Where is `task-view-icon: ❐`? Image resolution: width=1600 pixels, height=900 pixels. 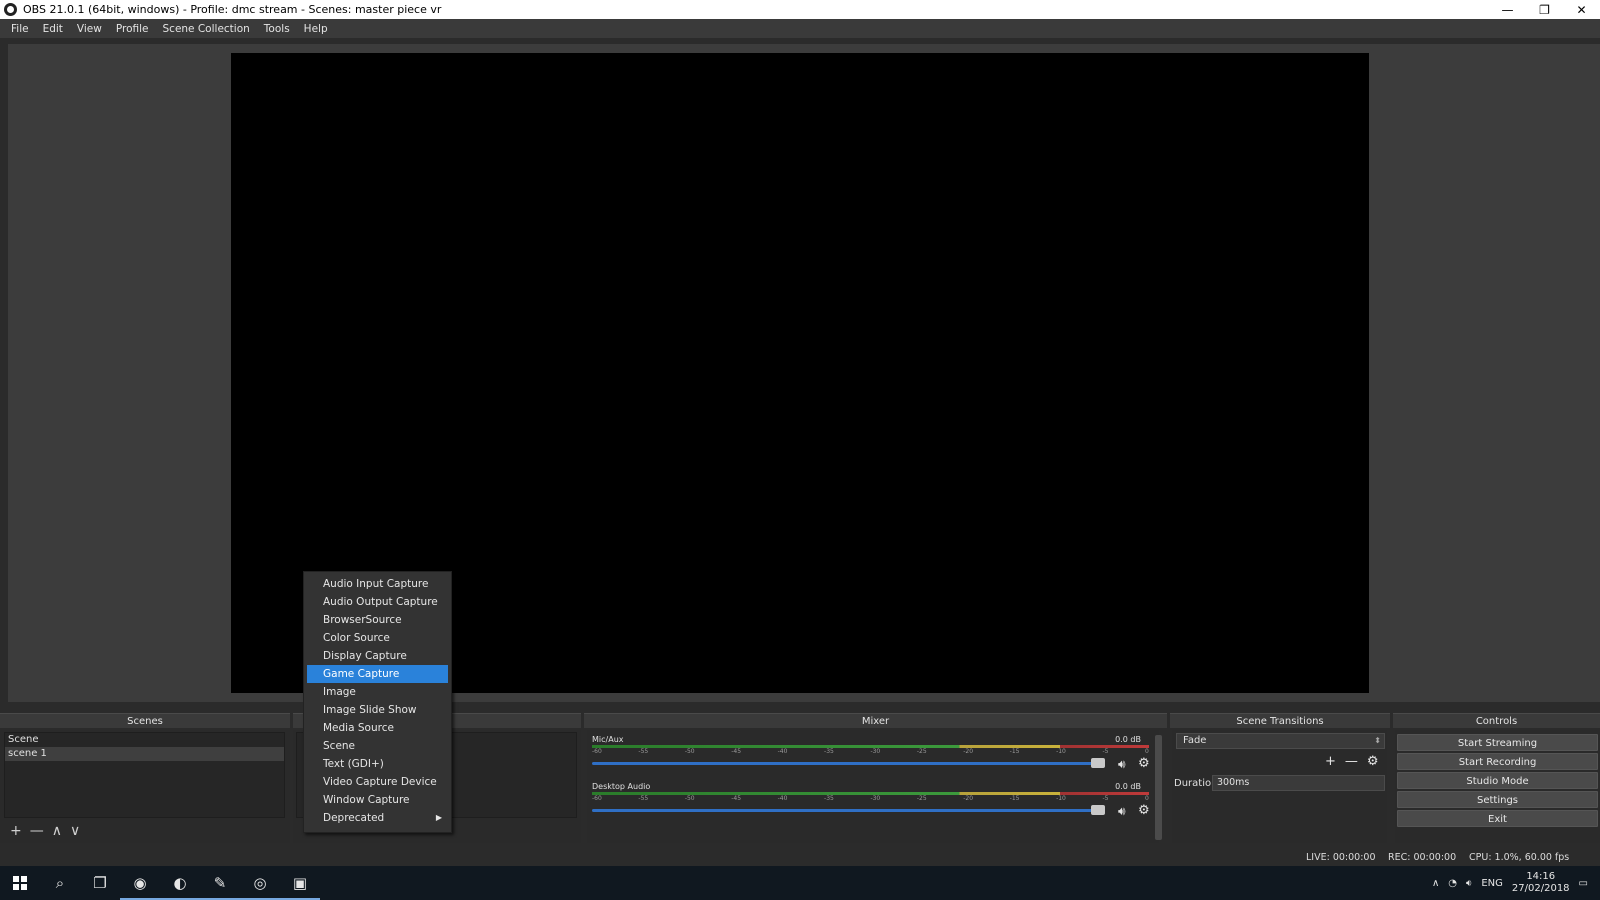
task-view-icon: ❐ is located at coordinates (100, 883).